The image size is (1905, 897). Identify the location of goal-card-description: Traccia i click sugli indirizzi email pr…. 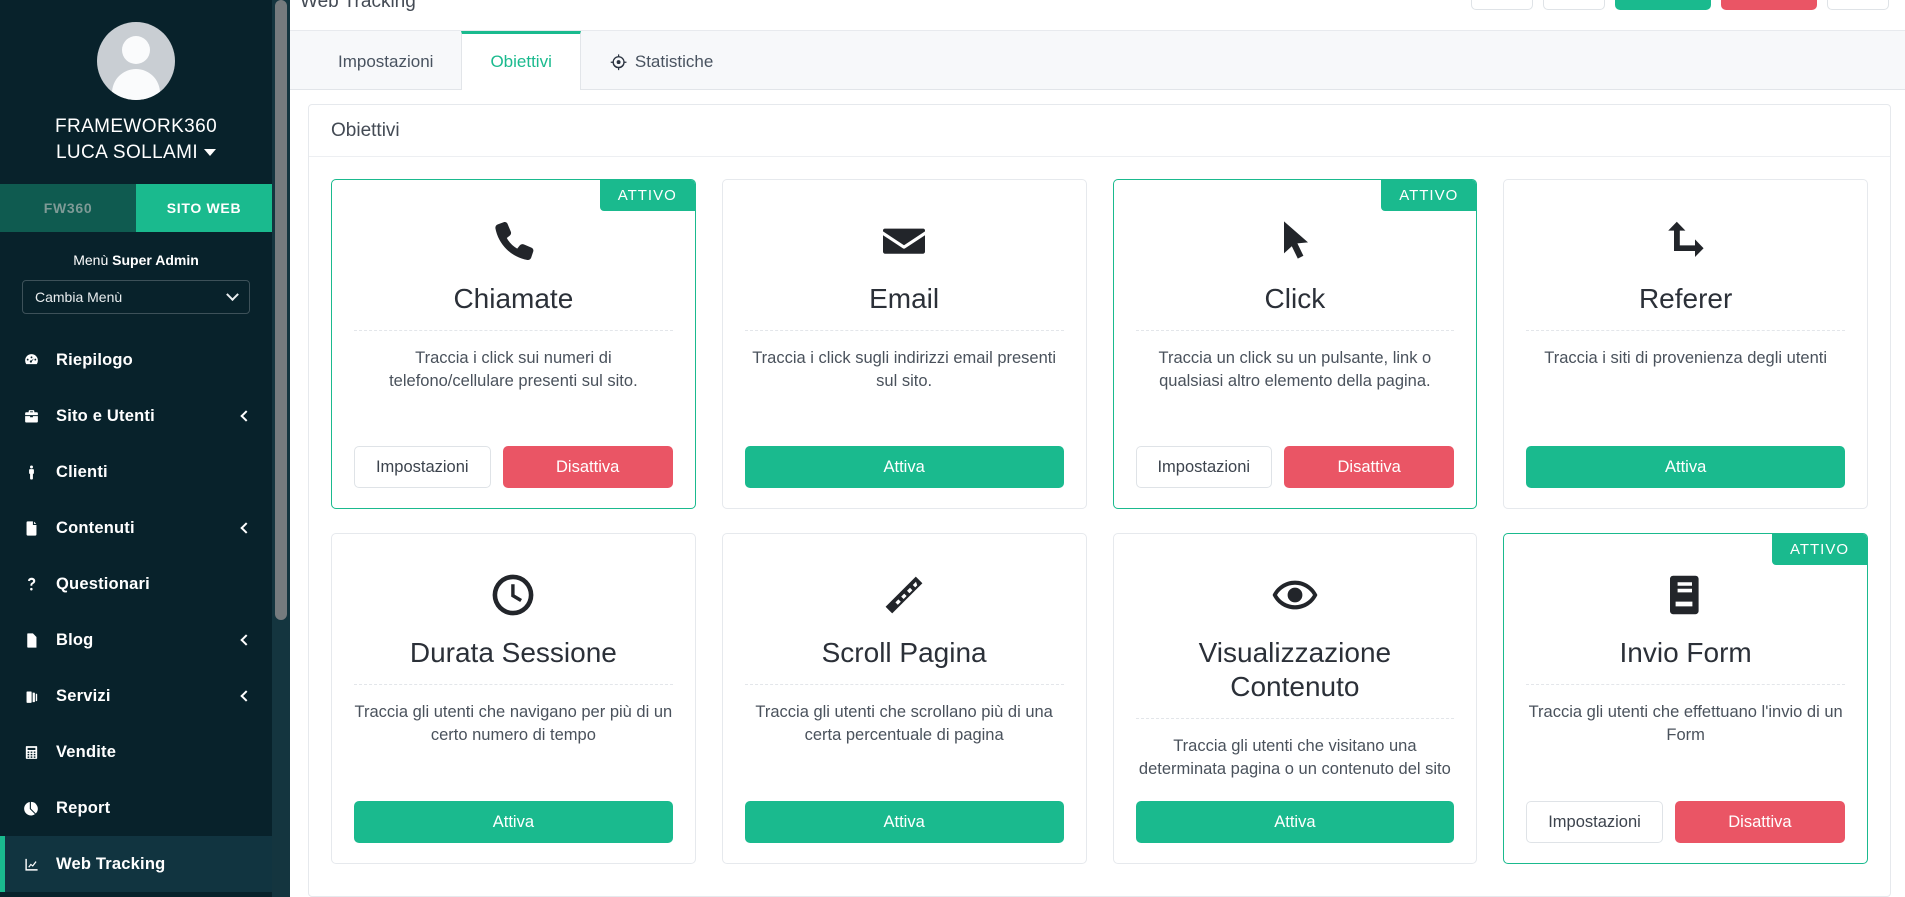
(904, 369).